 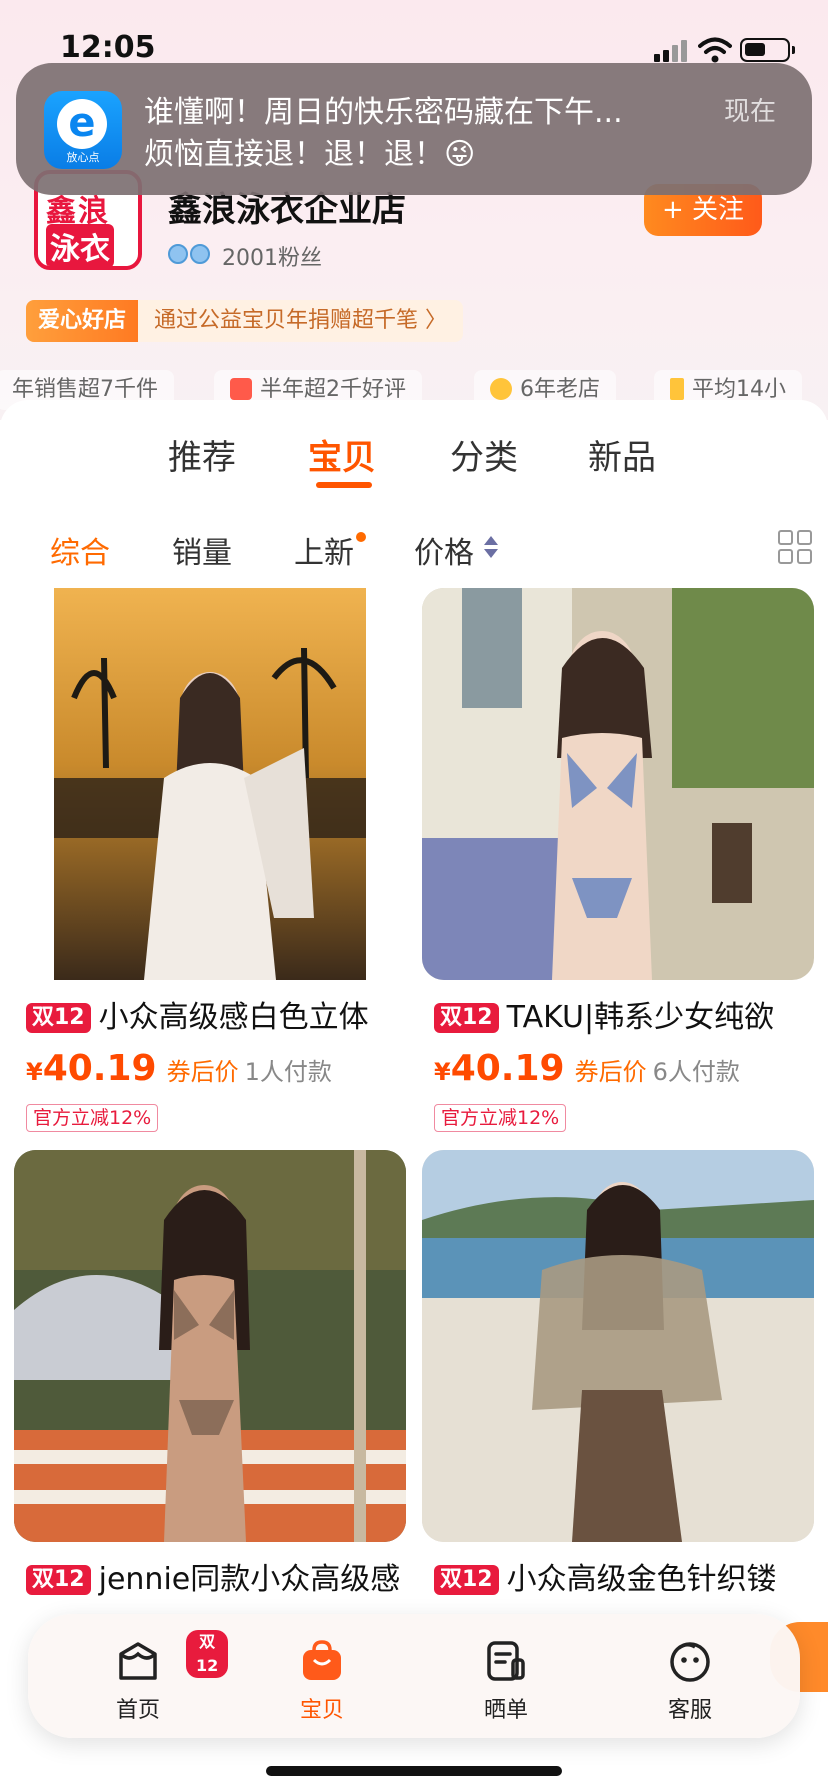 What do you see at coordinates (272, 258) in the screenshot?
I see `fans-count: 2001粉丝` at bounding box center [272, 258].